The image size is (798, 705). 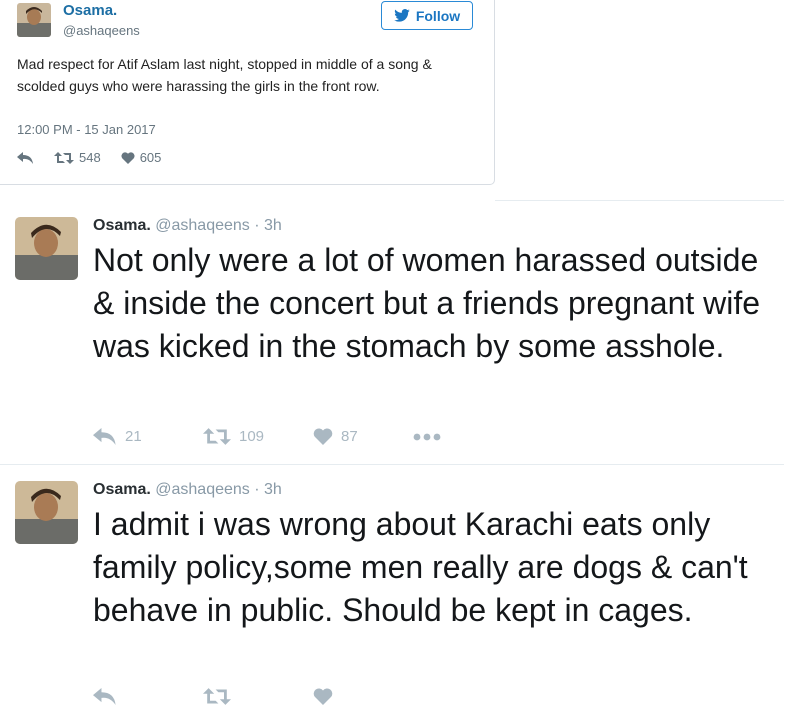 What do you see at coordinates (349, 436) in the screenshot?
I see `like-count: 87` at bounding box center [349, 436].